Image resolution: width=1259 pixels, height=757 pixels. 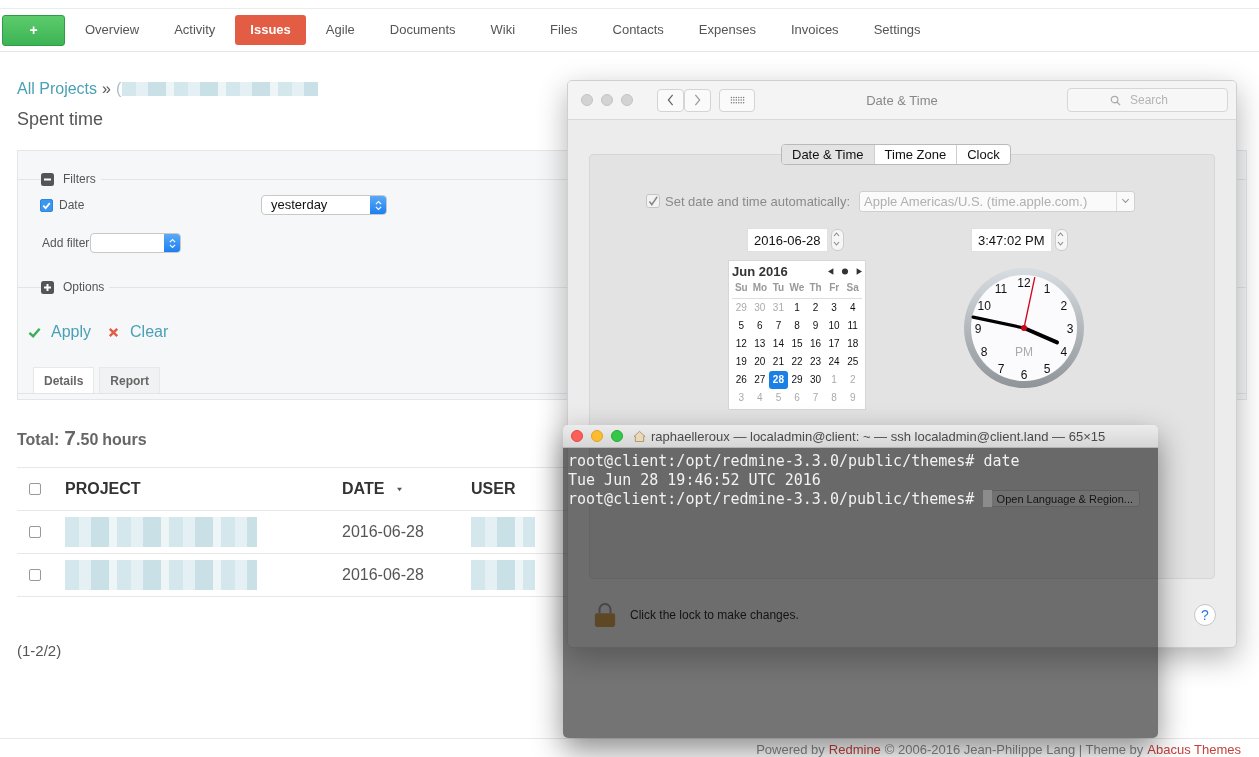 I want to click on calendar-day: 23, so click(x=815, y=362).